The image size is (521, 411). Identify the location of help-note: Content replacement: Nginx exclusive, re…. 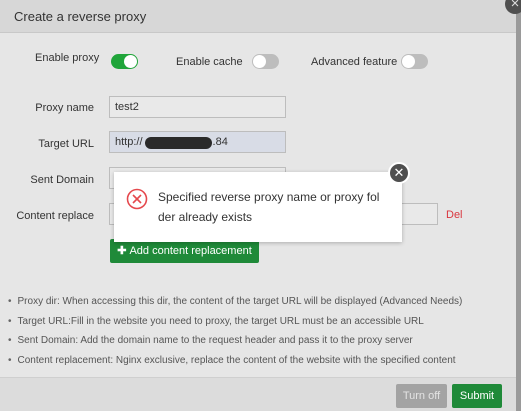
(258, 361).